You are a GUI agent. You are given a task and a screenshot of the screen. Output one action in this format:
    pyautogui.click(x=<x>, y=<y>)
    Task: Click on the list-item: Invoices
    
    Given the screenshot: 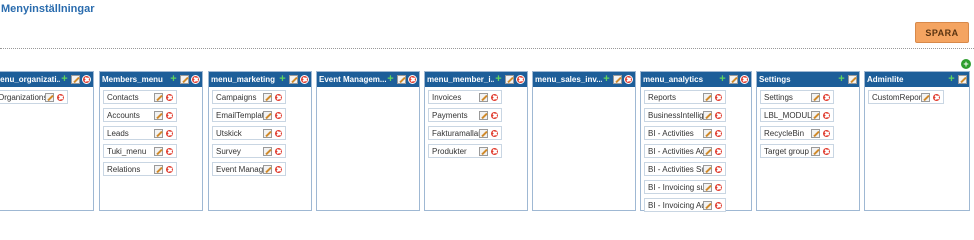 What is the action you would take?
    pyautogui.click(x=465, y=97)
    